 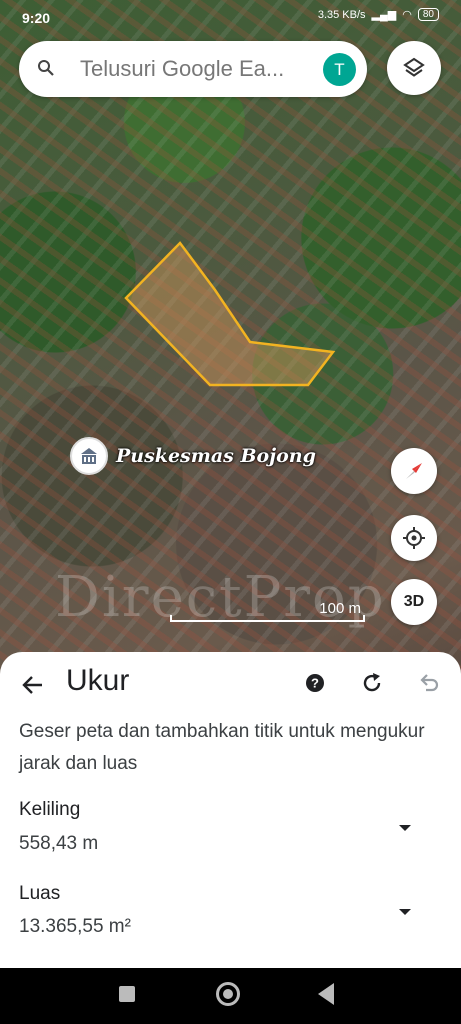 I want to click on arrow-back-icon, so click(x=32, y=685).